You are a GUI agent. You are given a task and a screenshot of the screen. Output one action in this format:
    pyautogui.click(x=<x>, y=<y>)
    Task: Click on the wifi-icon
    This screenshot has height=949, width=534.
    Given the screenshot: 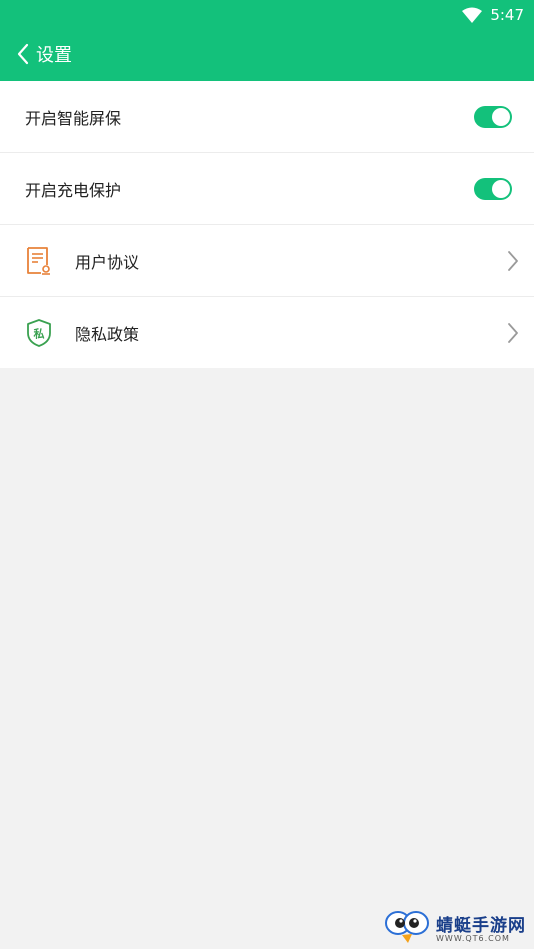 What is the action you would take?
    pyautogui.click(x=472, y=15)
    